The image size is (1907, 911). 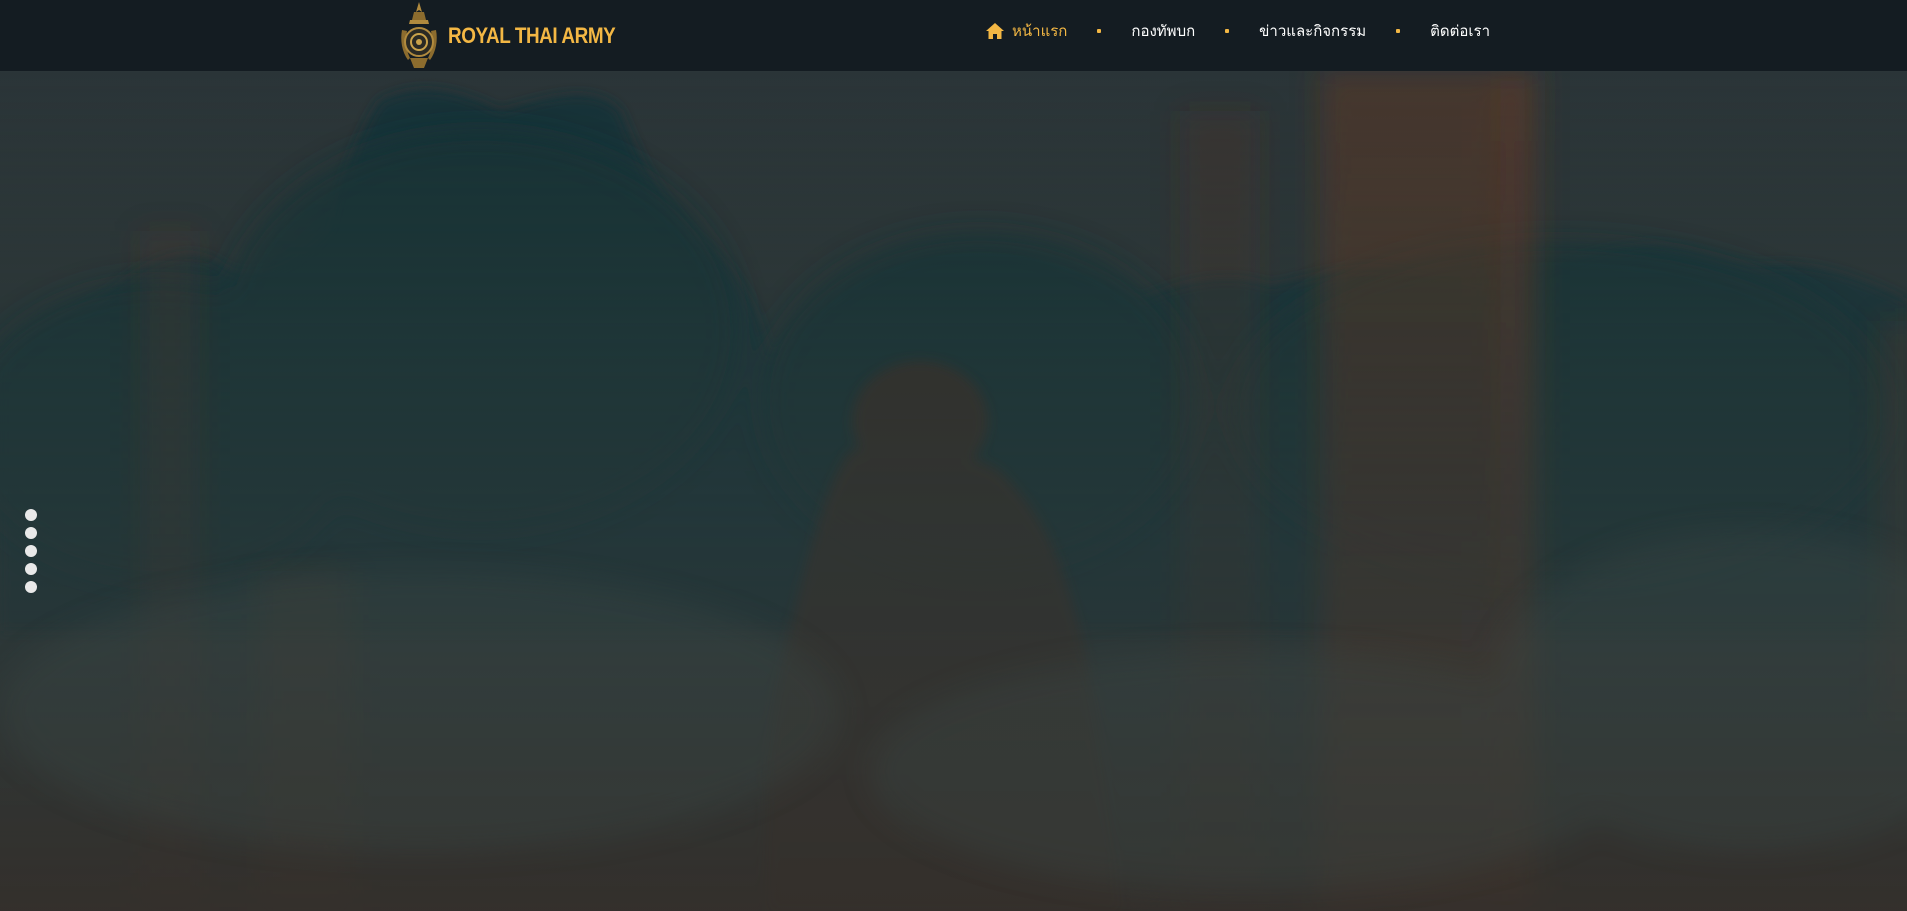 I want to click on home-icon, so click(x=995, y=31).